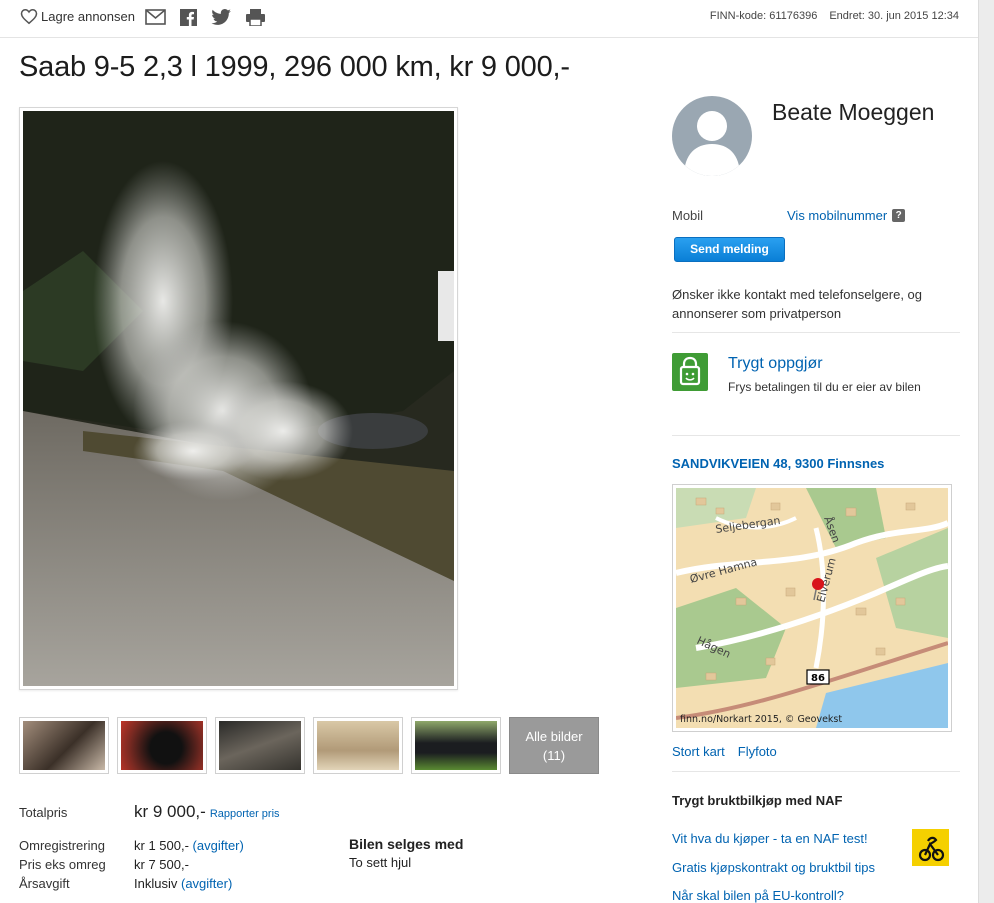 The image size is (994, 903). What do you see at coordinates (554, 755) in the screenshot?
I see `all-images-count: (11)` at bounding box center [554, 755].